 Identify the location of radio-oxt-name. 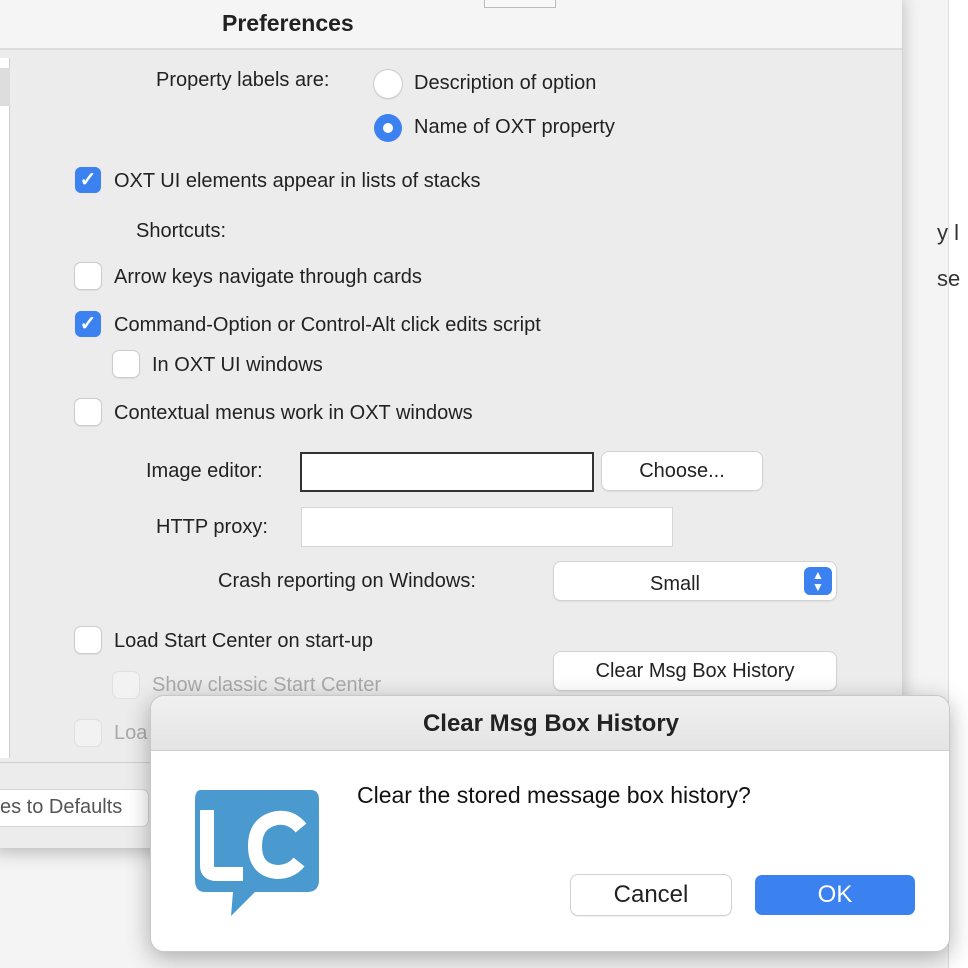
(388, 128).